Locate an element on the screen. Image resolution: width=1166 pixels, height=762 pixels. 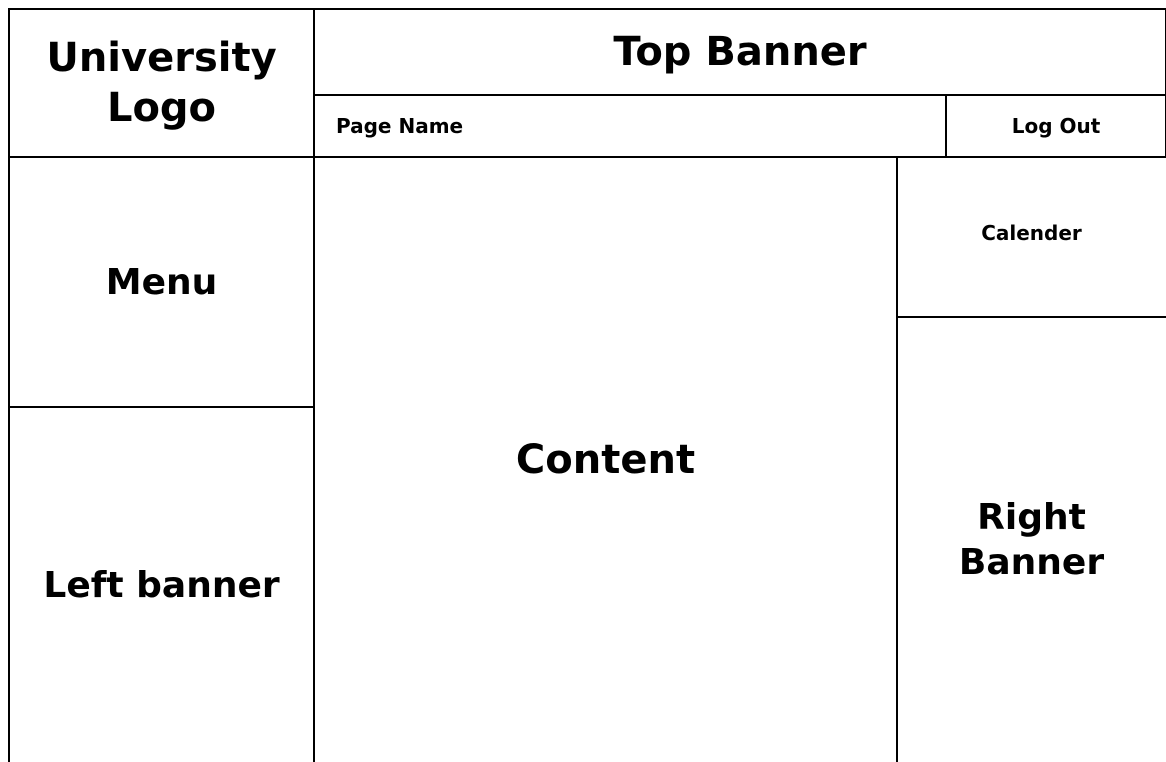
top-banner-label: Top Banner is located at coordinates (740, 52).